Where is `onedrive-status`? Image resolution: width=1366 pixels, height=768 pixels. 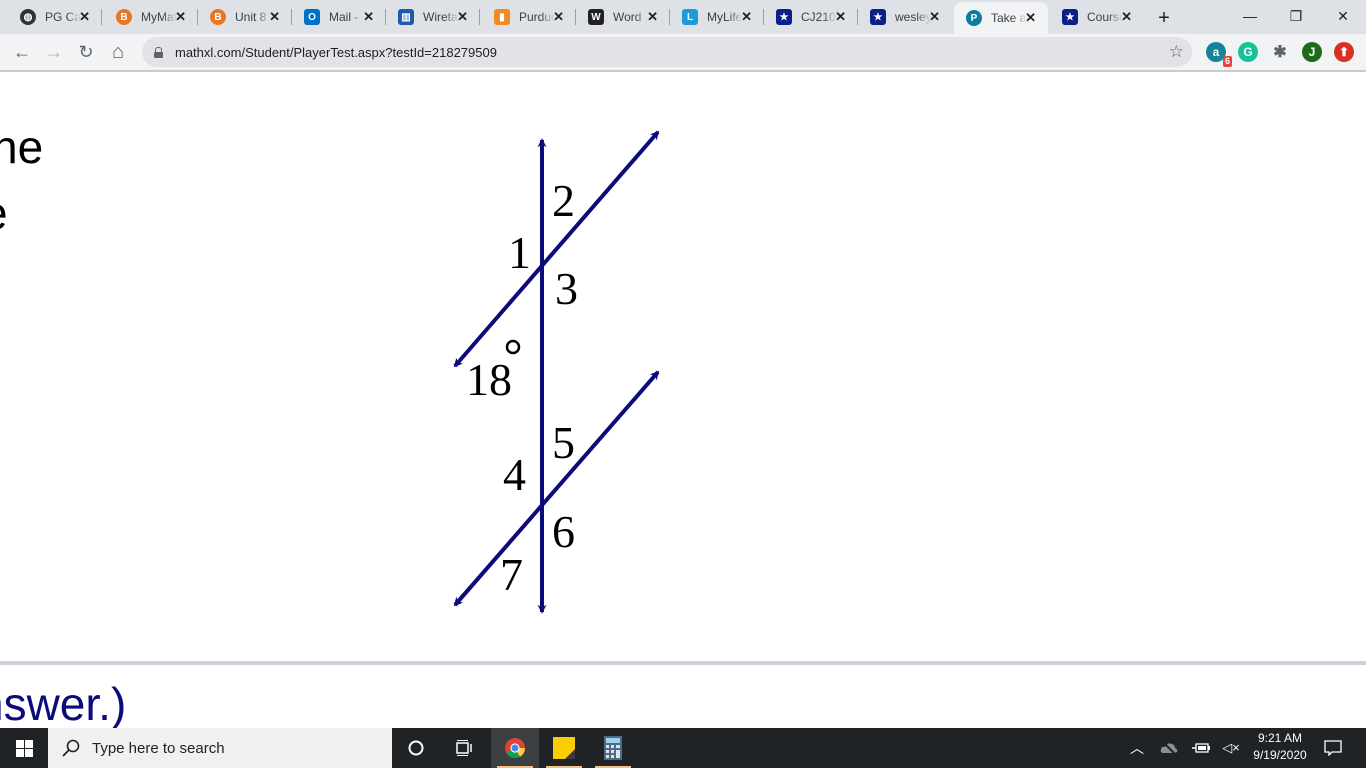 onedrive-status is located at coordinates (1169, 748).